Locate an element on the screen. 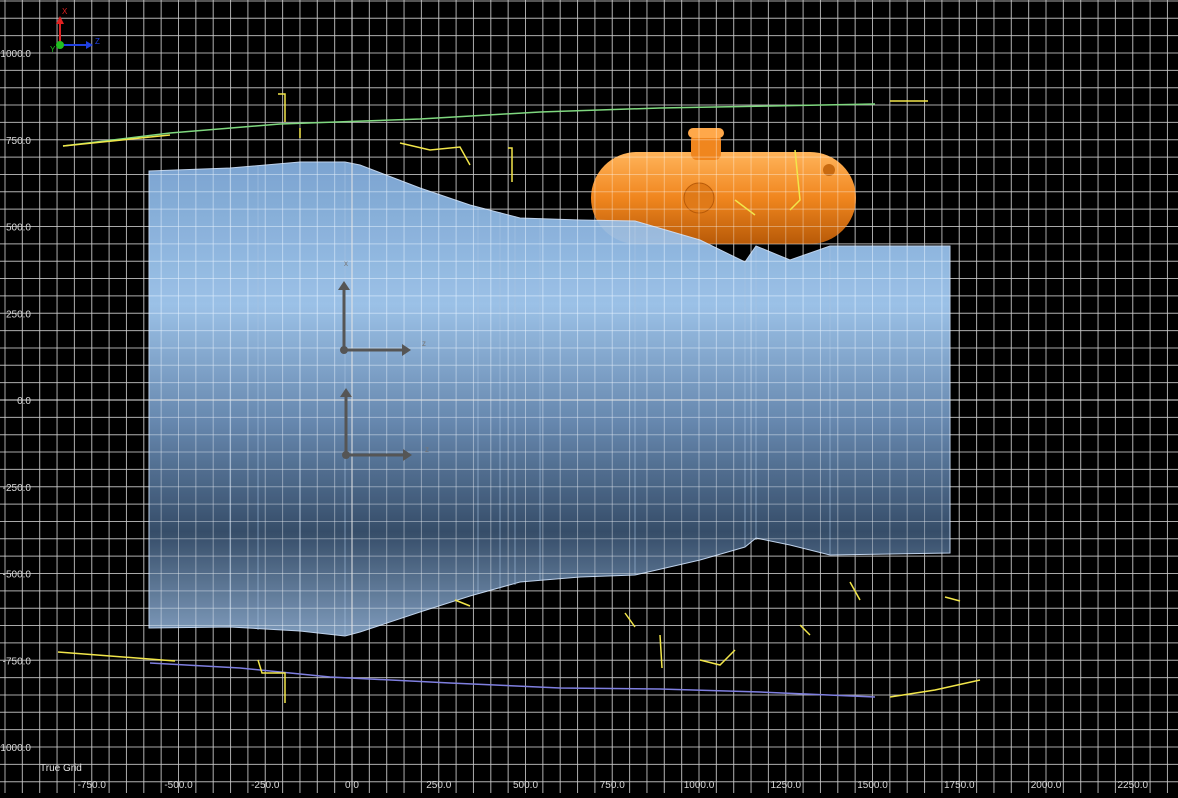 The image size is (1178, 798). y-axis-label: 750.0 is located at coordinates (18, 141).